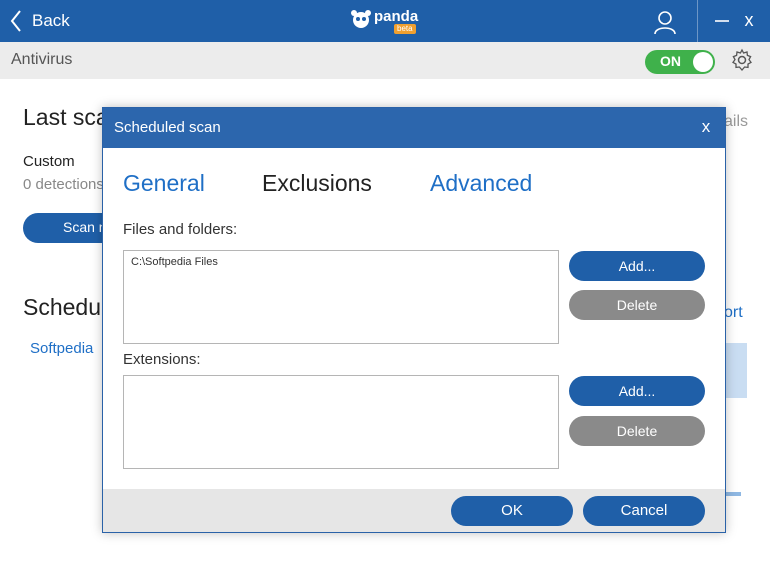 The width and height of the screenshot is (770, 570). I want to click on panda-logo: panda beta, so click(386, 21).